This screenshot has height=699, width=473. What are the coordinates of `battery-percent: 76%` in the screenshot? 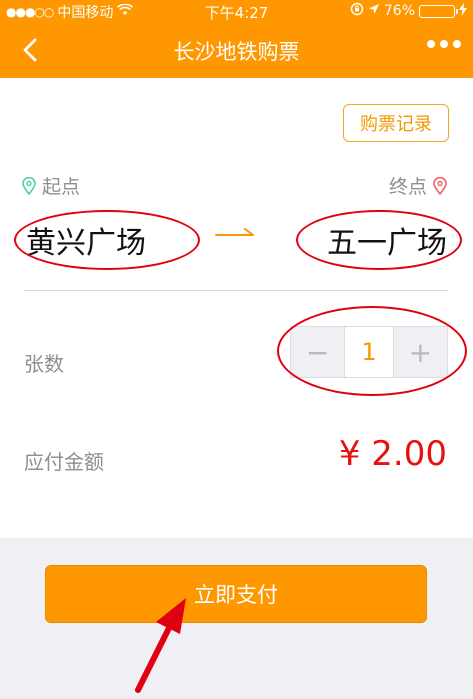 It's located at (399, 11).